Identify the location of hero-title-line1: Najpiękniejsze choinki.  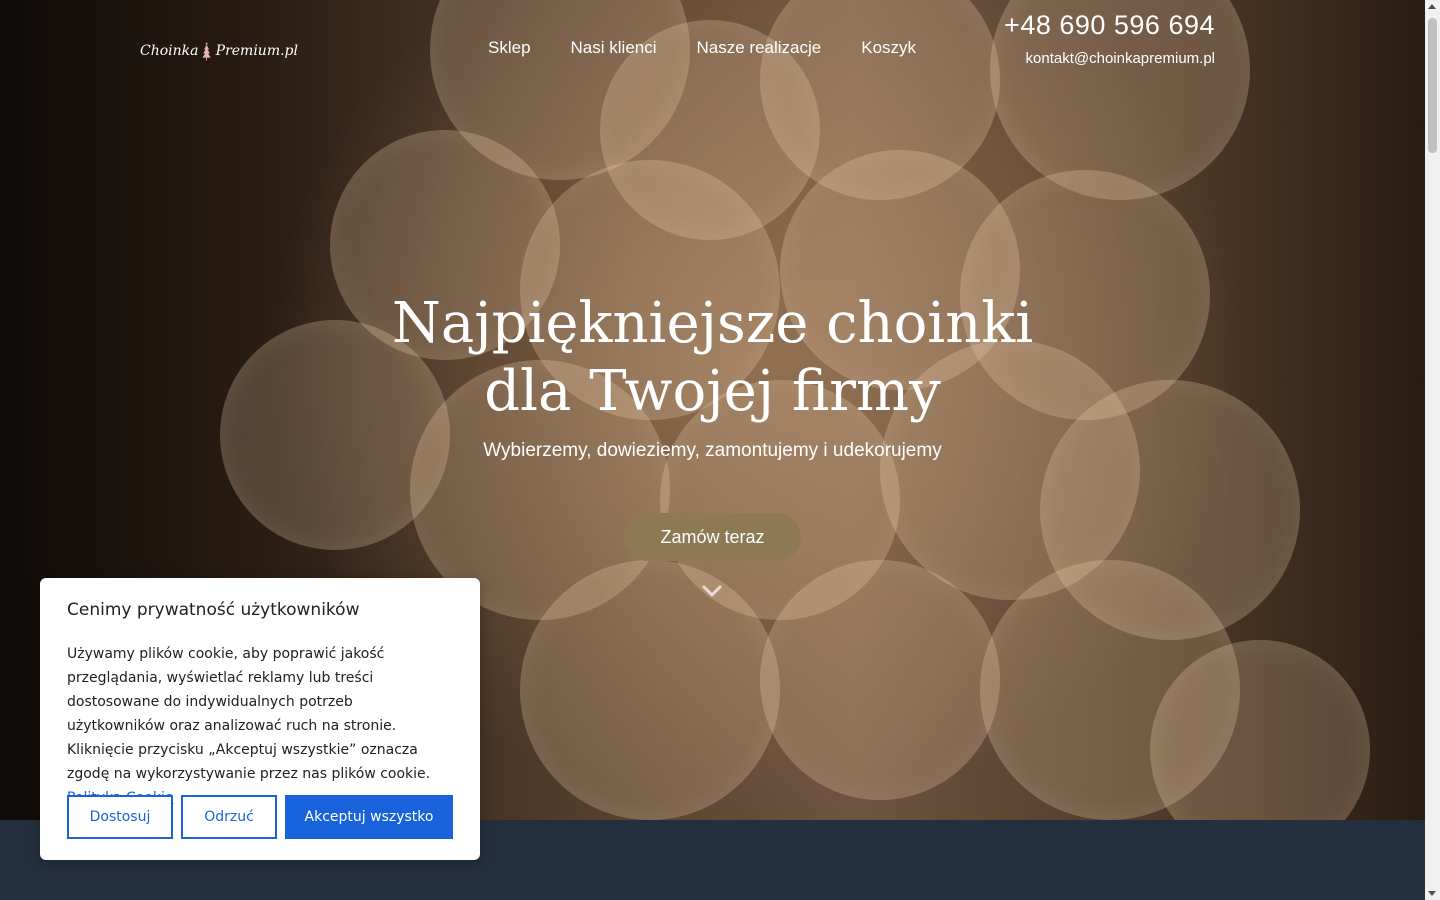
(712, 323).